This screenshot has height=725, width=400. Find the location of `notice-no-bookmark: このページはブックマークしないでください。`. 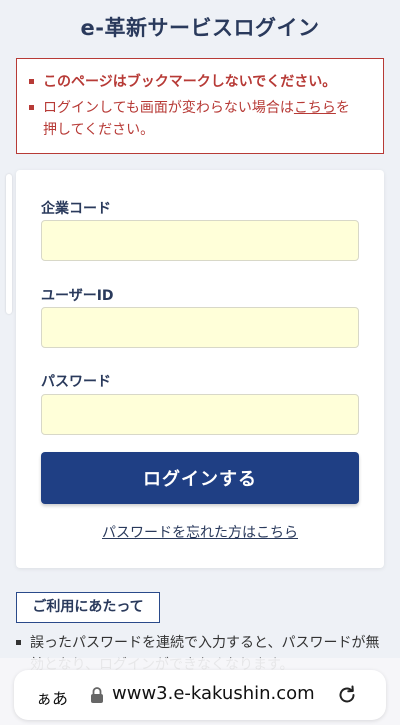

notice-no-bookmark: このページはブックマークしないでください。 is located at coordinates (201, 82).